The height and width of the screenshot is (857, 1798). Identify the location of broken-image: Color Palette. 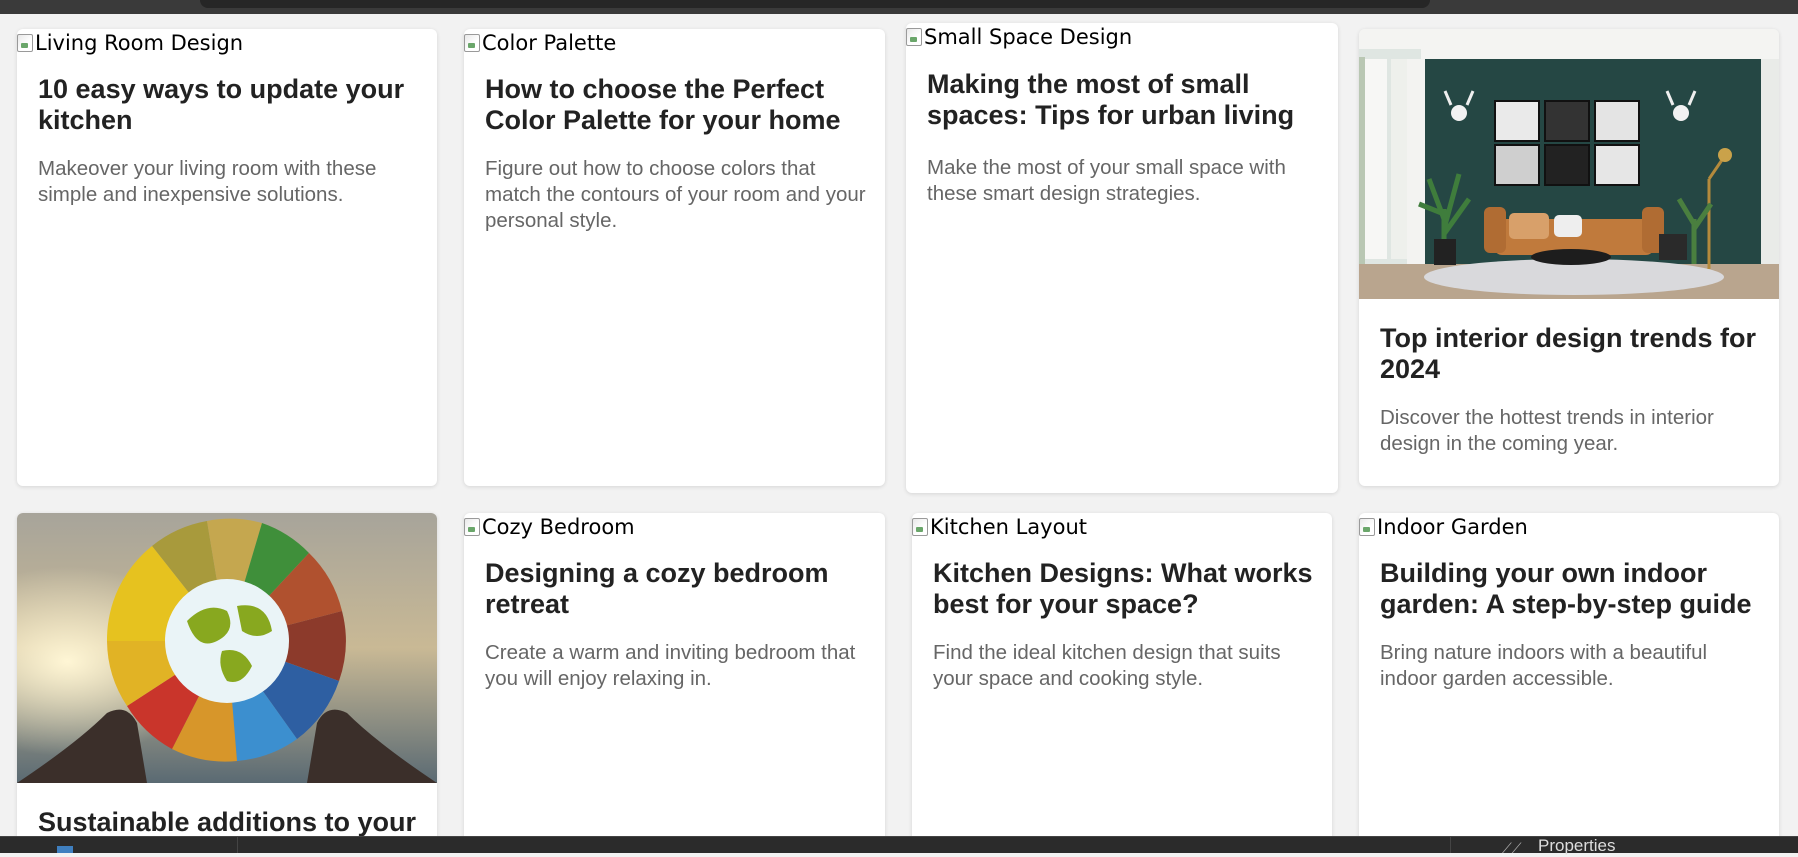
(540, 43).